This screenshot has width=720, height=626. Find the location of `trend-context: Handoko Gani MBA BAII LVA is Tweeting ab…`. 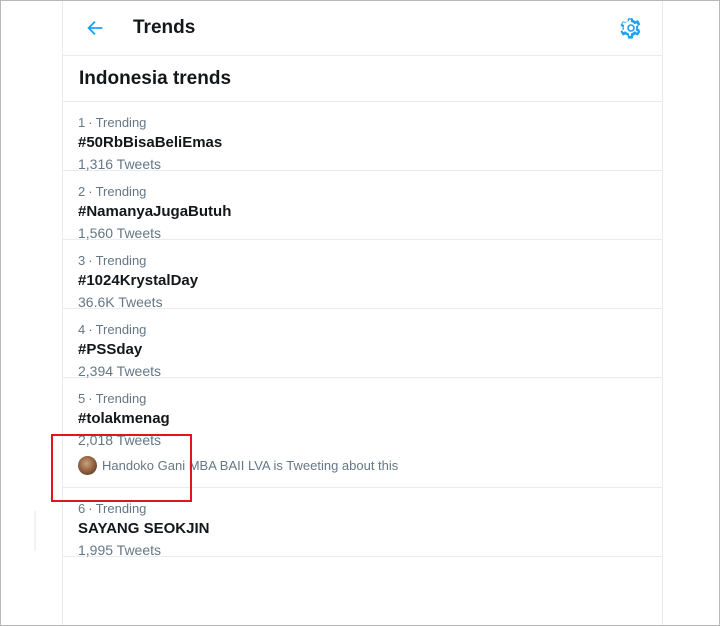

trend-context: Handoko Gani MBA BAII LVA is Tweeting ab… is located at coordinates (362, 465).